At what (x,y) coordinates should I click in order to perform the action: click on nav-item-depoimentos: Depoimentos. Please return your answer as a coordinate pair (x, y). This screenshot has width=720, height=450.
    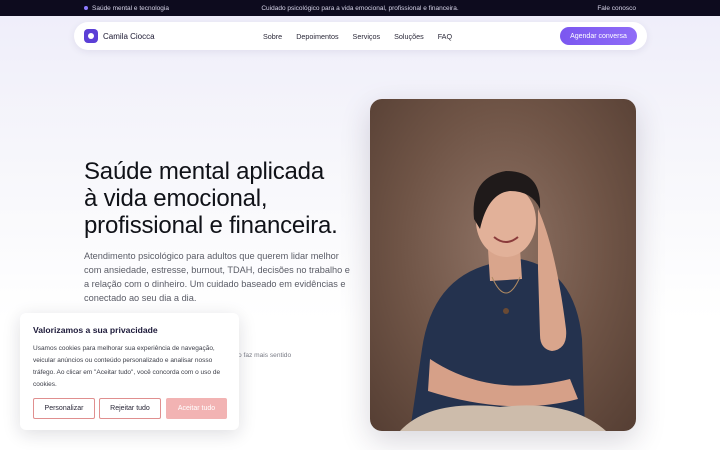
    Looking at the image, I should click on (317, 36).